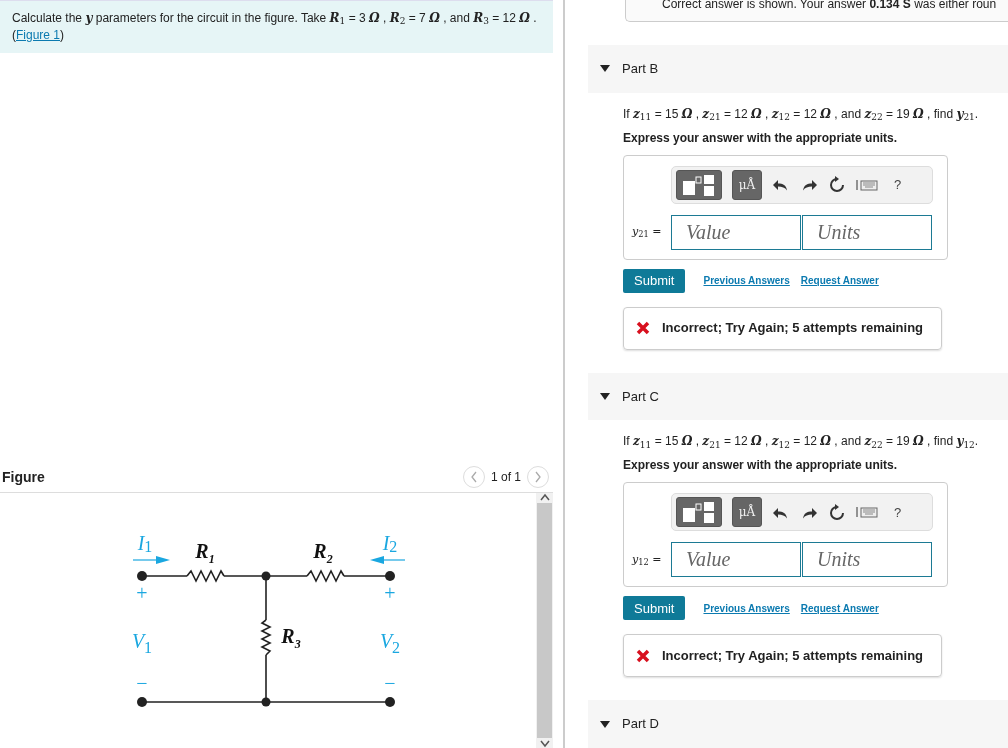 The height and width of the screenshot is (748, 1008). What do you see at coordinates (142, 643) in the screenshot?
I see `circuit-label: V$_{1}$` at bounding box center [142, 643].